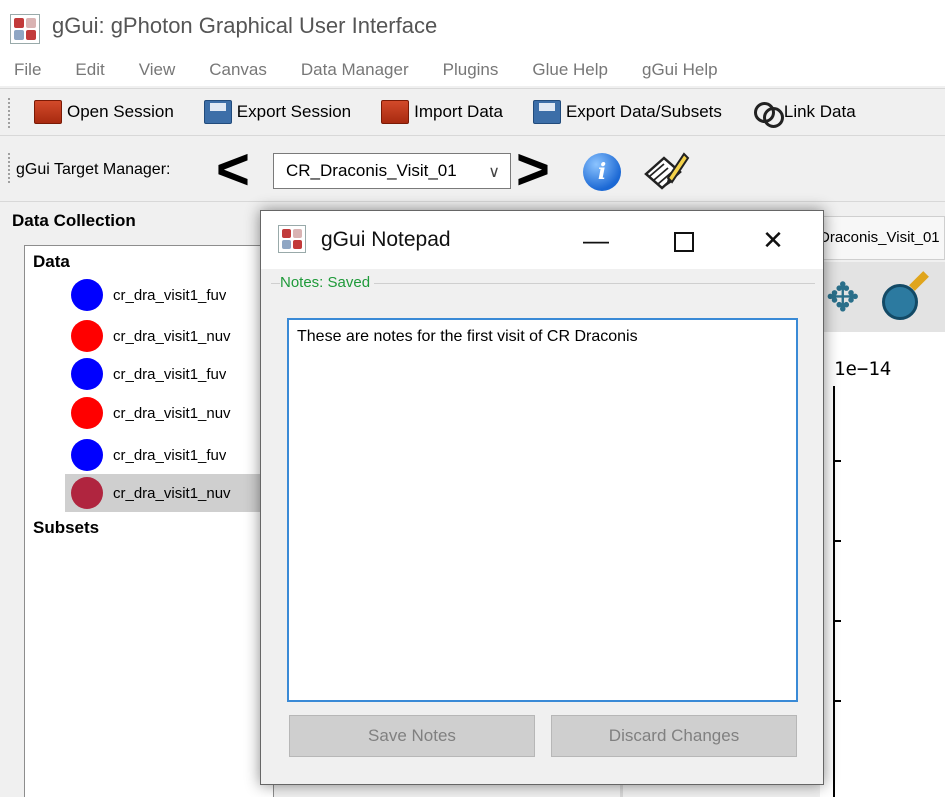 This screenshot has width=945, height=797. I want to click on data-item-selected: cr_dra_visit1_nuv, so click(170, 493).